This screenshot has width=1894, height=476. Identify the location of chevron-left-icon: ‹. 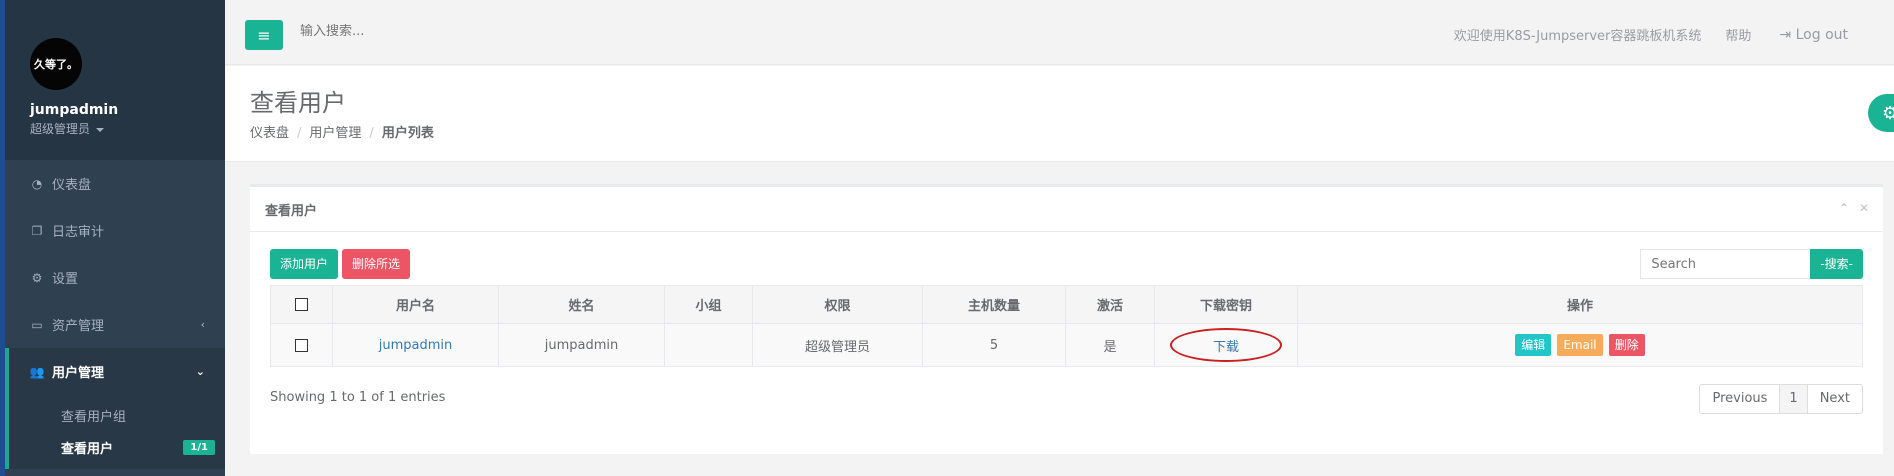
(202, 324).